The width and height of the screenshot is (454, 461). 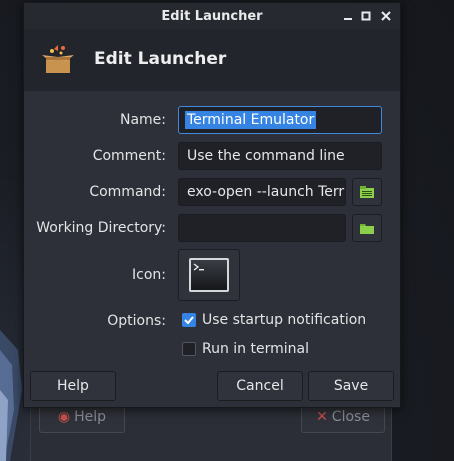 What do you see at coordinates (149, 275) in the screenshot?
I see `icon-label: Icon:` at bounding box center [149, 275].